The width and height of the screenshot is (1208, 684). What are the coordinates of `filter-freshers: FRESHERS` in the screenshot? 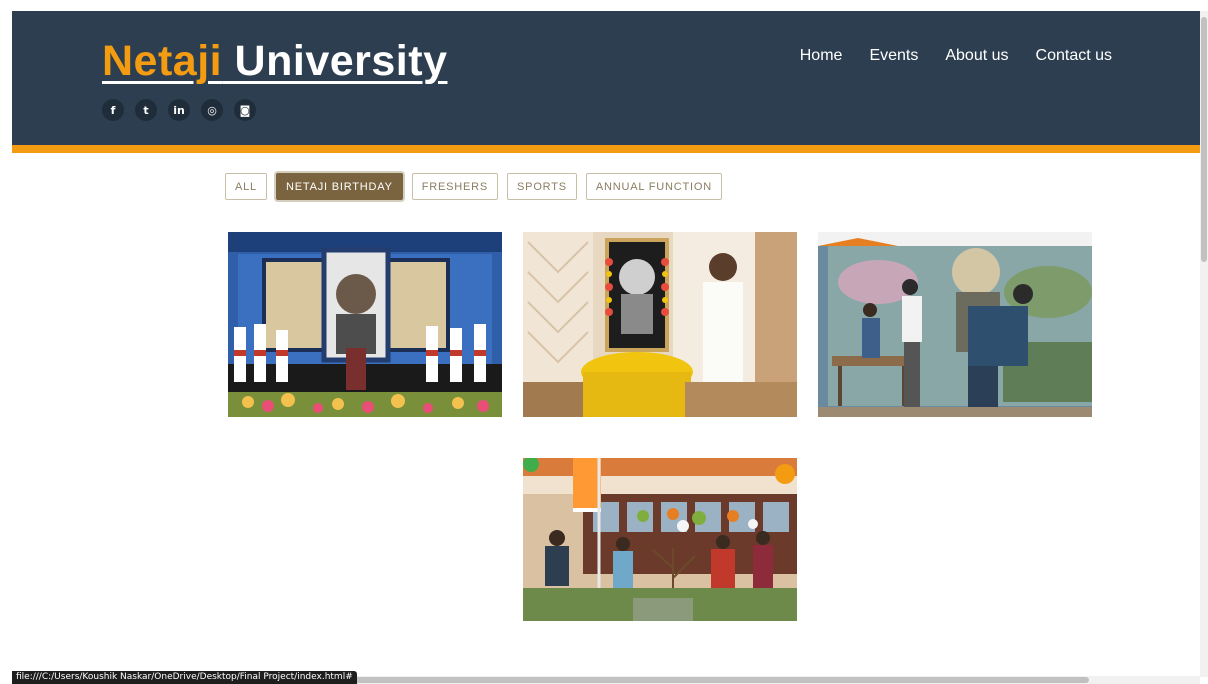 It's located at (455, 186).